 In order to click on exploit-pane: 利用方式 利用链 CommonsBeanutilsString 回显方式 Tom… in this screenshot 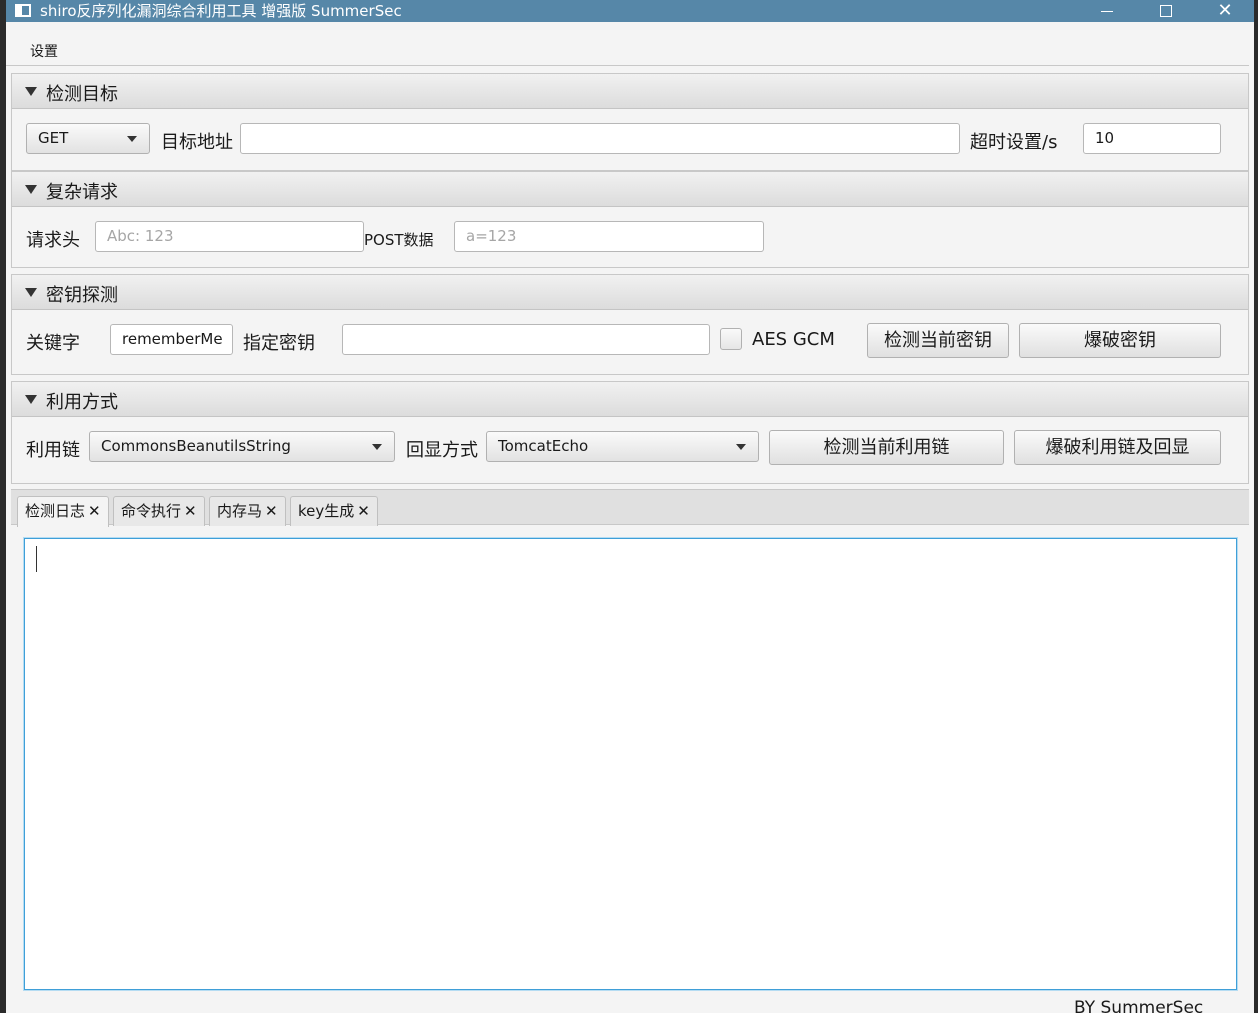, I will do `click(630, 432)`.